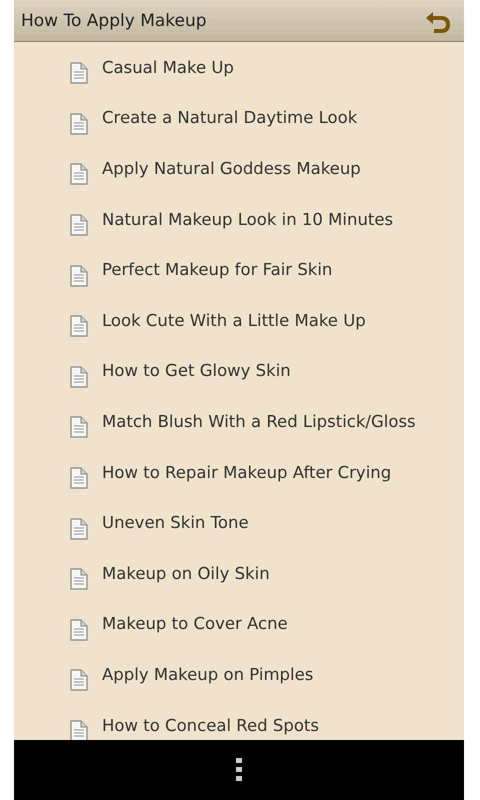 Image resolution: width=480 pixels, height=800 pixels. What do you see at coordinates (247, 472) in the screenshot?
I see `item-title: How to Repair Makeup After Crying` at bounding box center [247, 472].